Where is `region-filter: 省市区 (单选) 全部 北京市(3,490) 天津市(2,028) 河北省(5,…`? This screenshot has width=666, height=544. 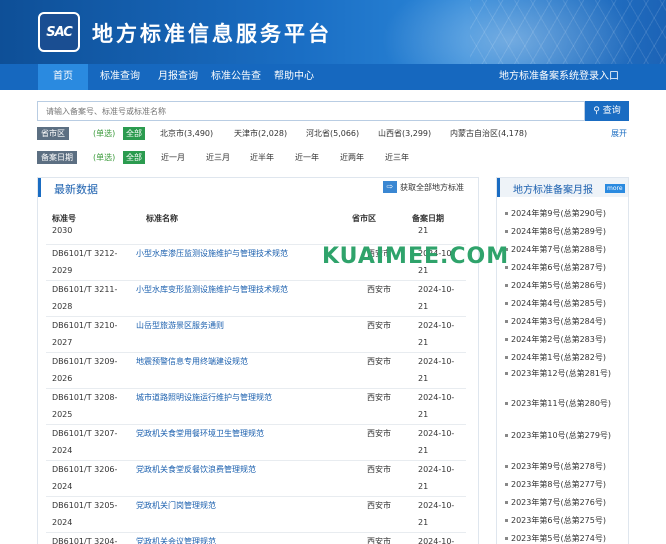 region-filter: 省市区 (单选) 全部 北京市(3,490) 天津市(2,028) 河北省(5,… is located at coordinates (337, 134).